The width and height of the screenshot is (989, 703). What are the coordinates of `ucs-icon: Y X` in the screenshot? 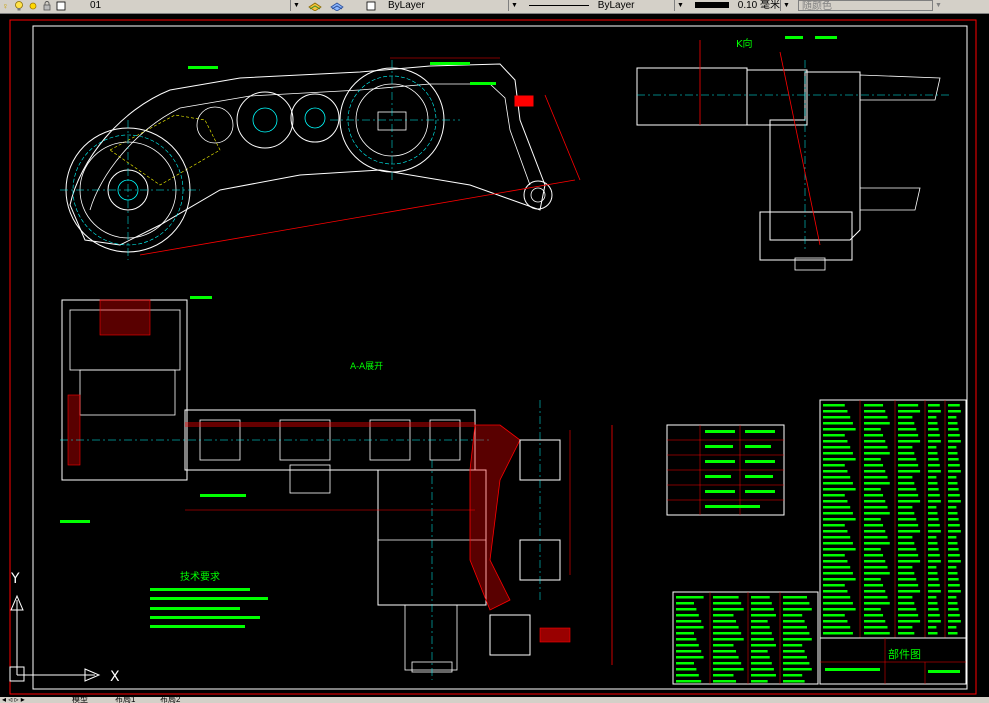 It's located at (64, 628).